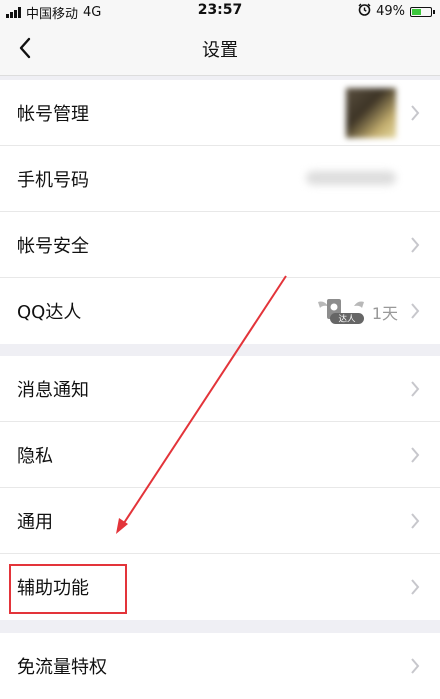 This screenshot has height=699, width=440. I want to click on page-title: 设置, so click(220, 50).